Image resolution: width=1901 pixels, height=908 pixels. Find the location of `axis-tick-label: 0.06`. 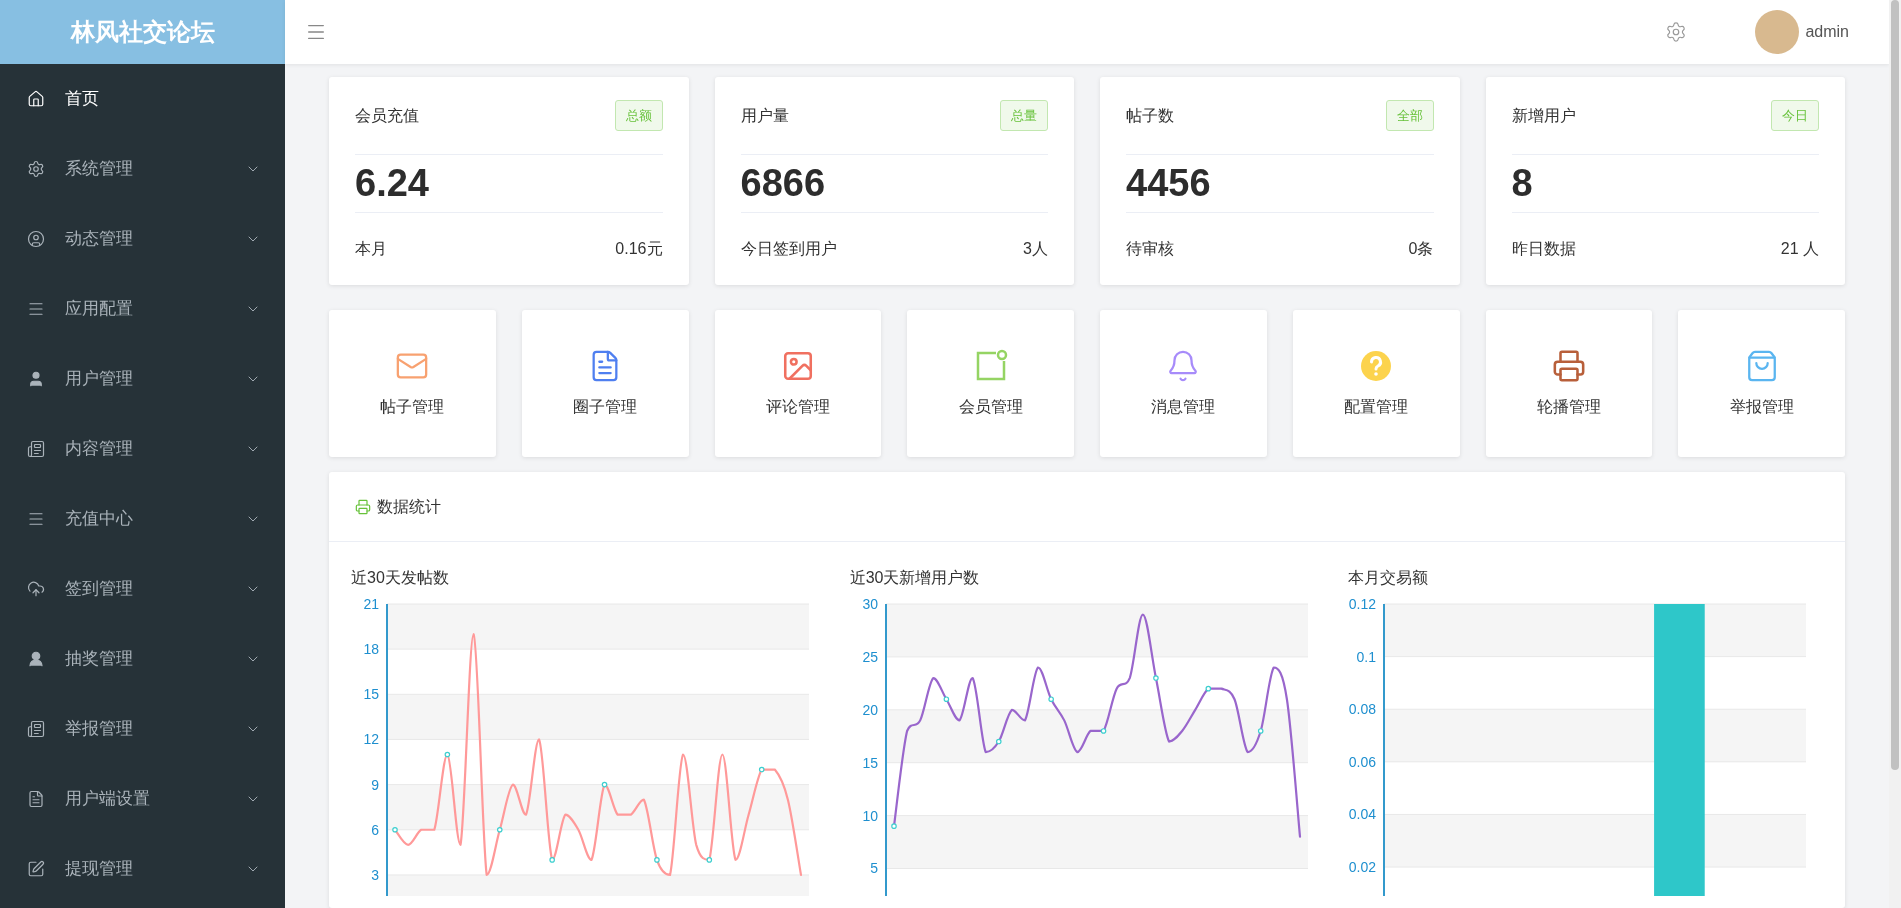

axis-tick-label: 0.06 is located at coordinates (1363, 761).